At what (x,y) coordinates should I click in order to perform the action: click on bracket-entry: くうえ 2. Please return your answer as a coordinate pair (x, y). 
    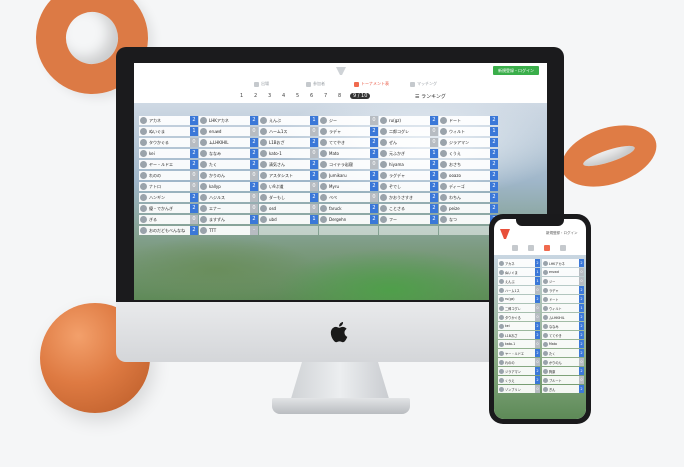
    Looking at the image, I should click on (468, 153).